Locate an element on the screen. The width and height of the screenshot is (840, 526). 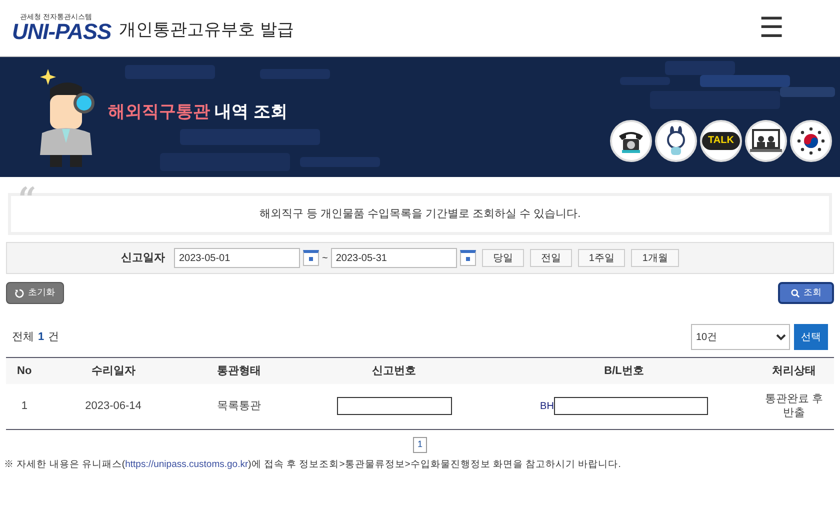
period-button: 1개월 is located at coordinates (655, 258).